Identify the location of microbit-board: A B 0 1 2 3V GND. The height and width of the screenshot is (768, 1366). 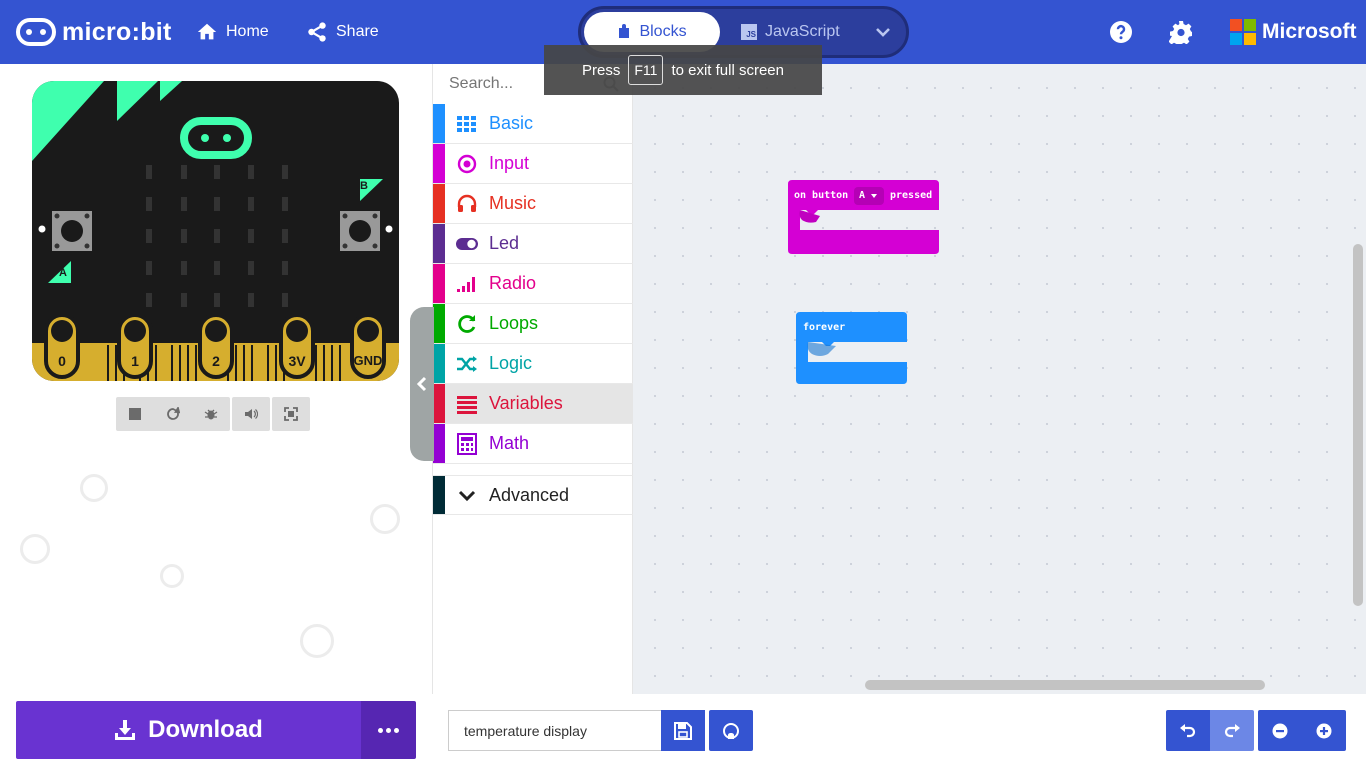
(215, 231).